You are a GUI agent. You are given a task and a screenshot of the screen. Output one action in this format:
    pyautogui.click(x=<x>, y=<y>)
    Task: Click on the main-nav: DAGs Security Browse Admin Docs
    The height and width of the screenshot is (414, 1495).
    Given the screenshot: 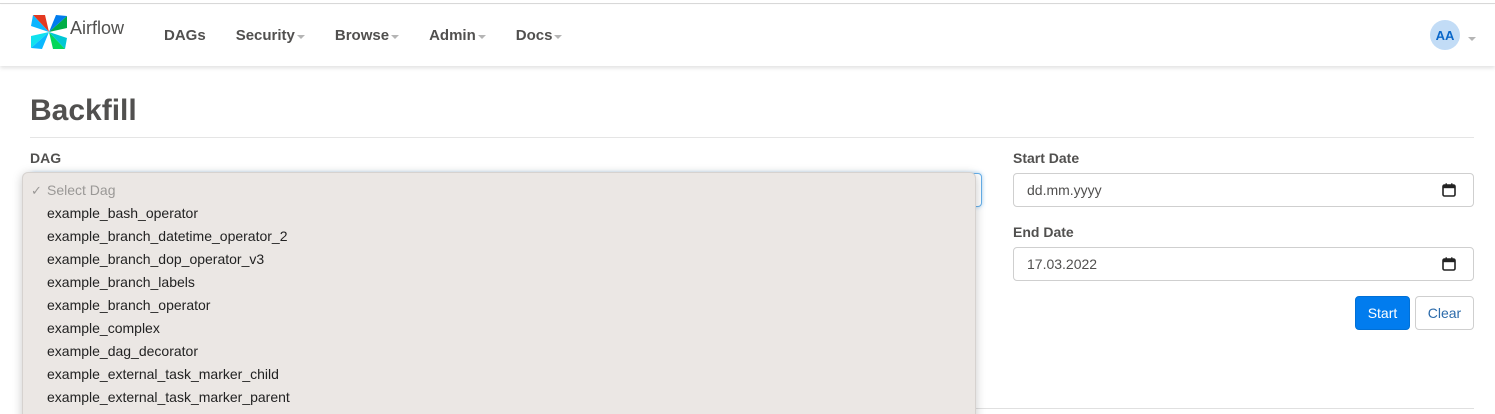 What is the action you would take?
    pyautogui.click(x=378, y=35)
    